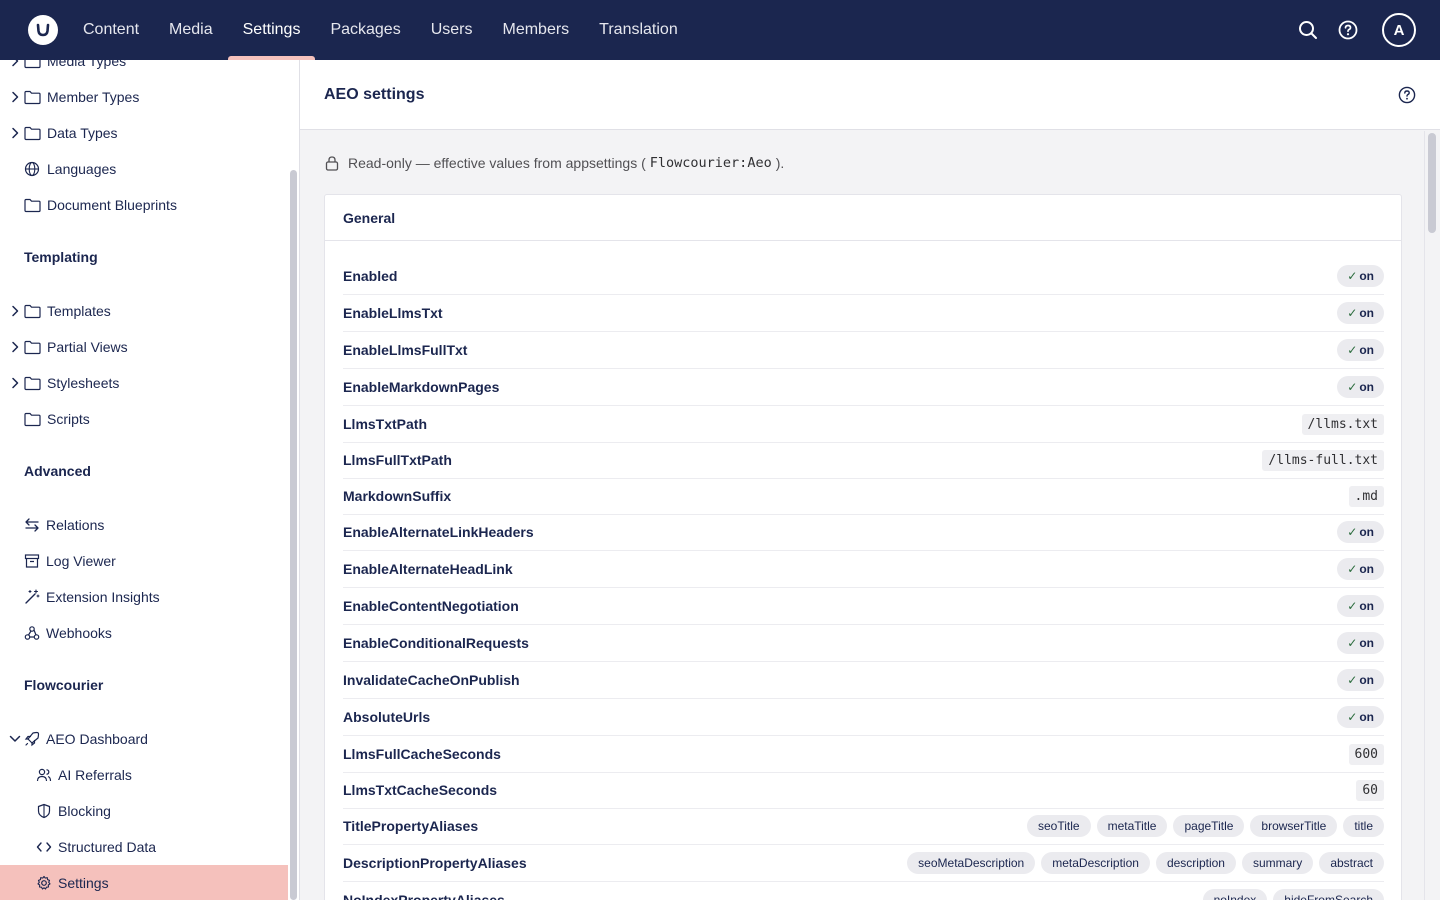  What do you see at coordinates (863, 387) in the screenshot?
I see `setting-row-enablemarkdownpages: EnableMarkdownPages ✓ on` at bounding box center [863, 387].